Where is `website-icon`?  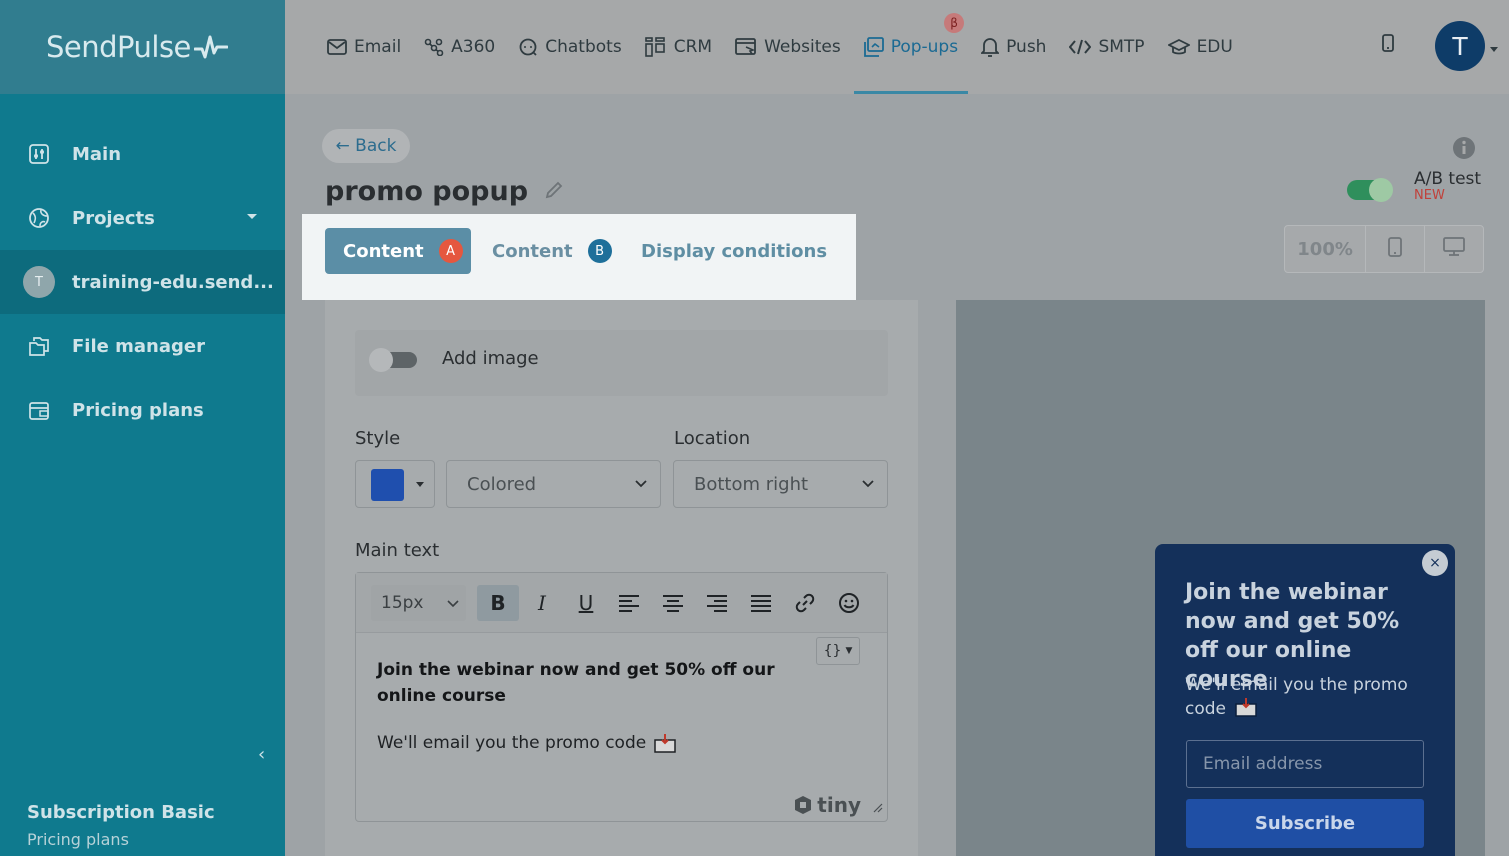
website-icon is located at coordinates (746, 47).